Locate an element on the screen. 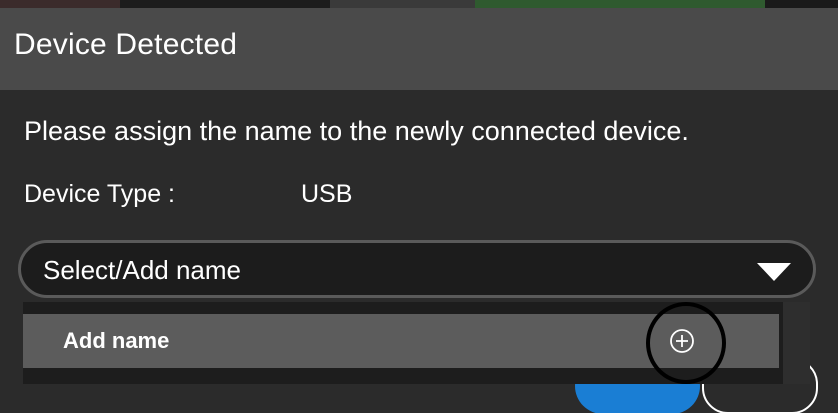 This screenshot has height=413, width=838. name-select-dropdown: Select/Add name is located at coordinates (417, 269).